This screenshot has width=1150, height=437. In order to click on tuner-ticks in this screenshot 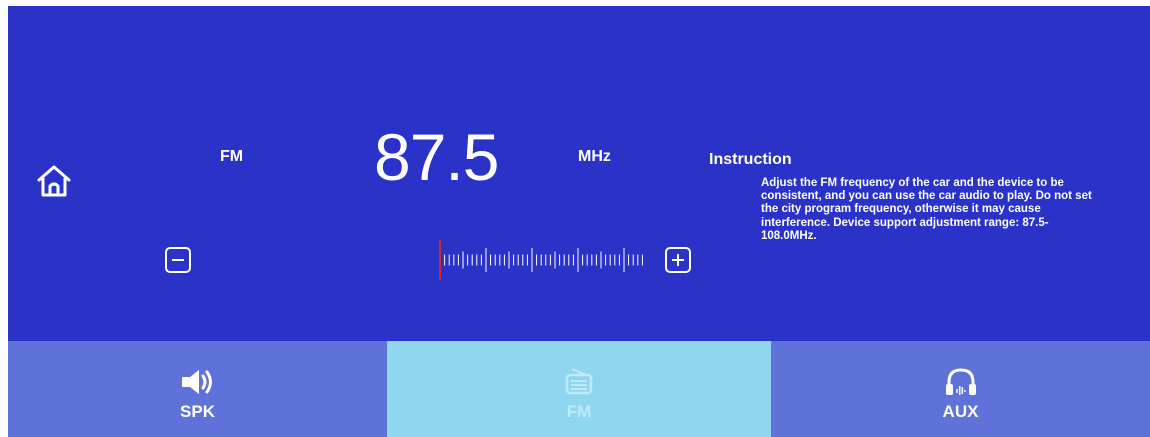, I will do `click(541, 260)`.